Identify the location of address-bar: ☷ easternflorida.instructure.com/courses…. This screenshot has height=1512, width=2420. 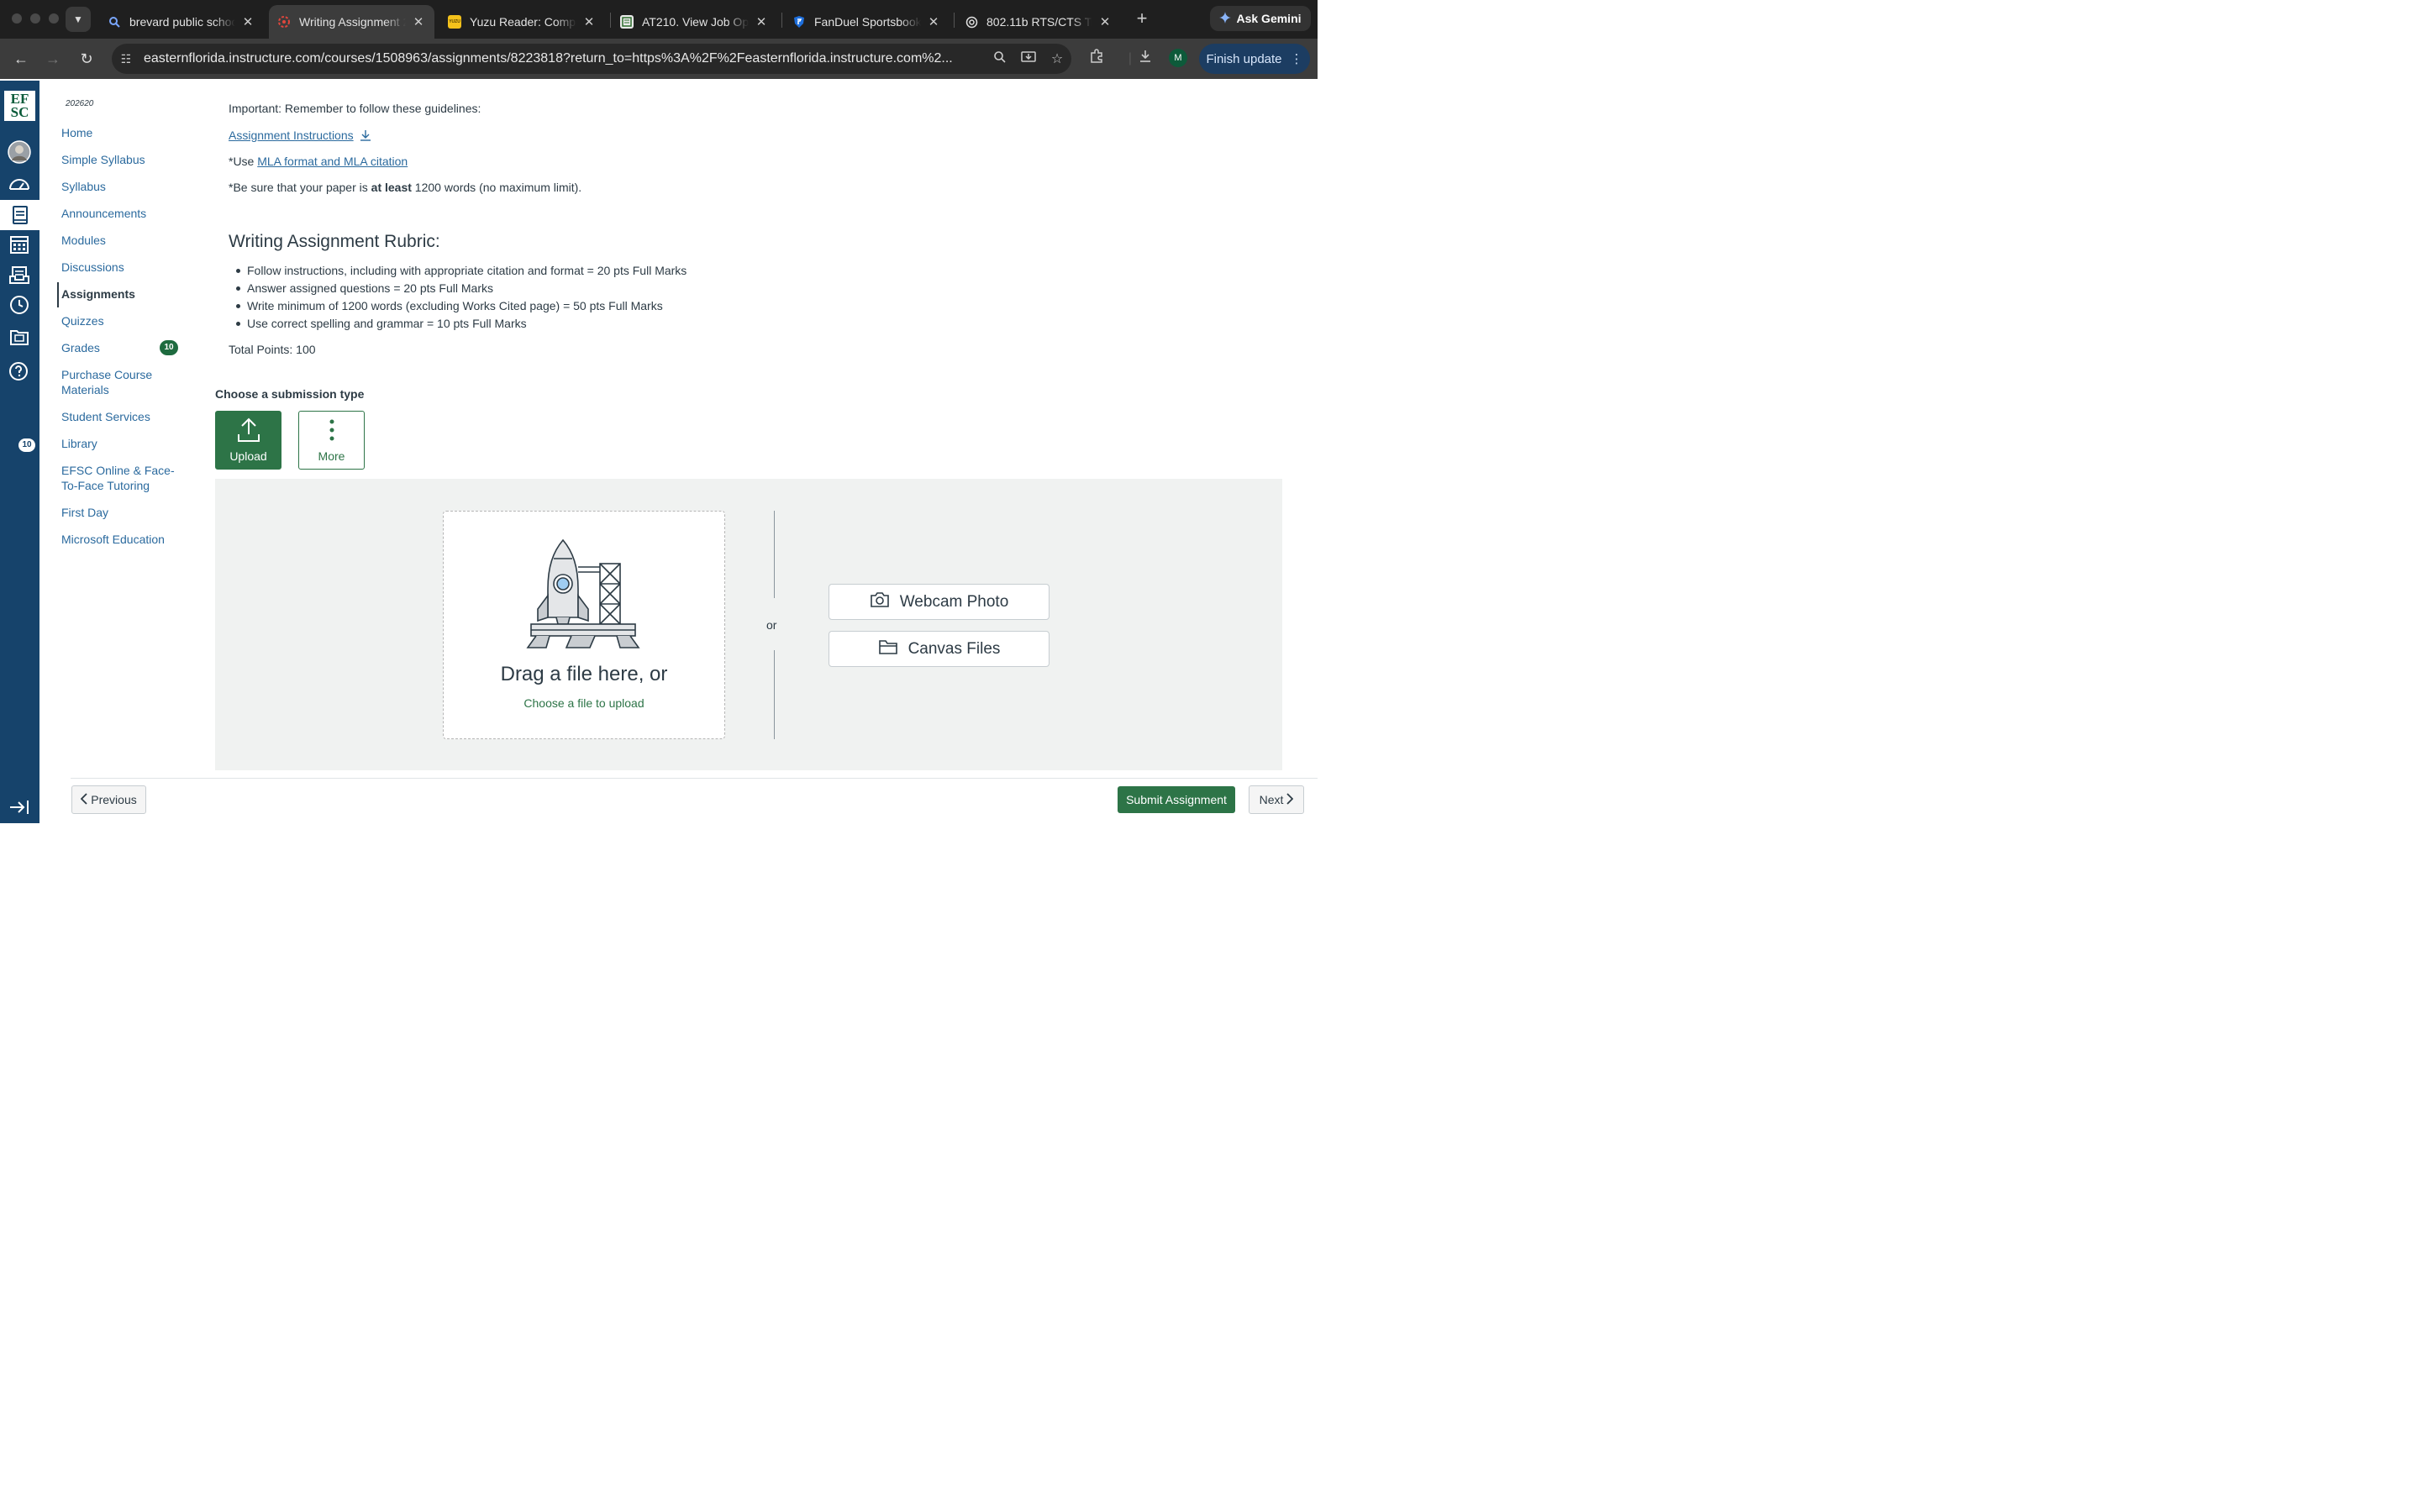
(591, 59).